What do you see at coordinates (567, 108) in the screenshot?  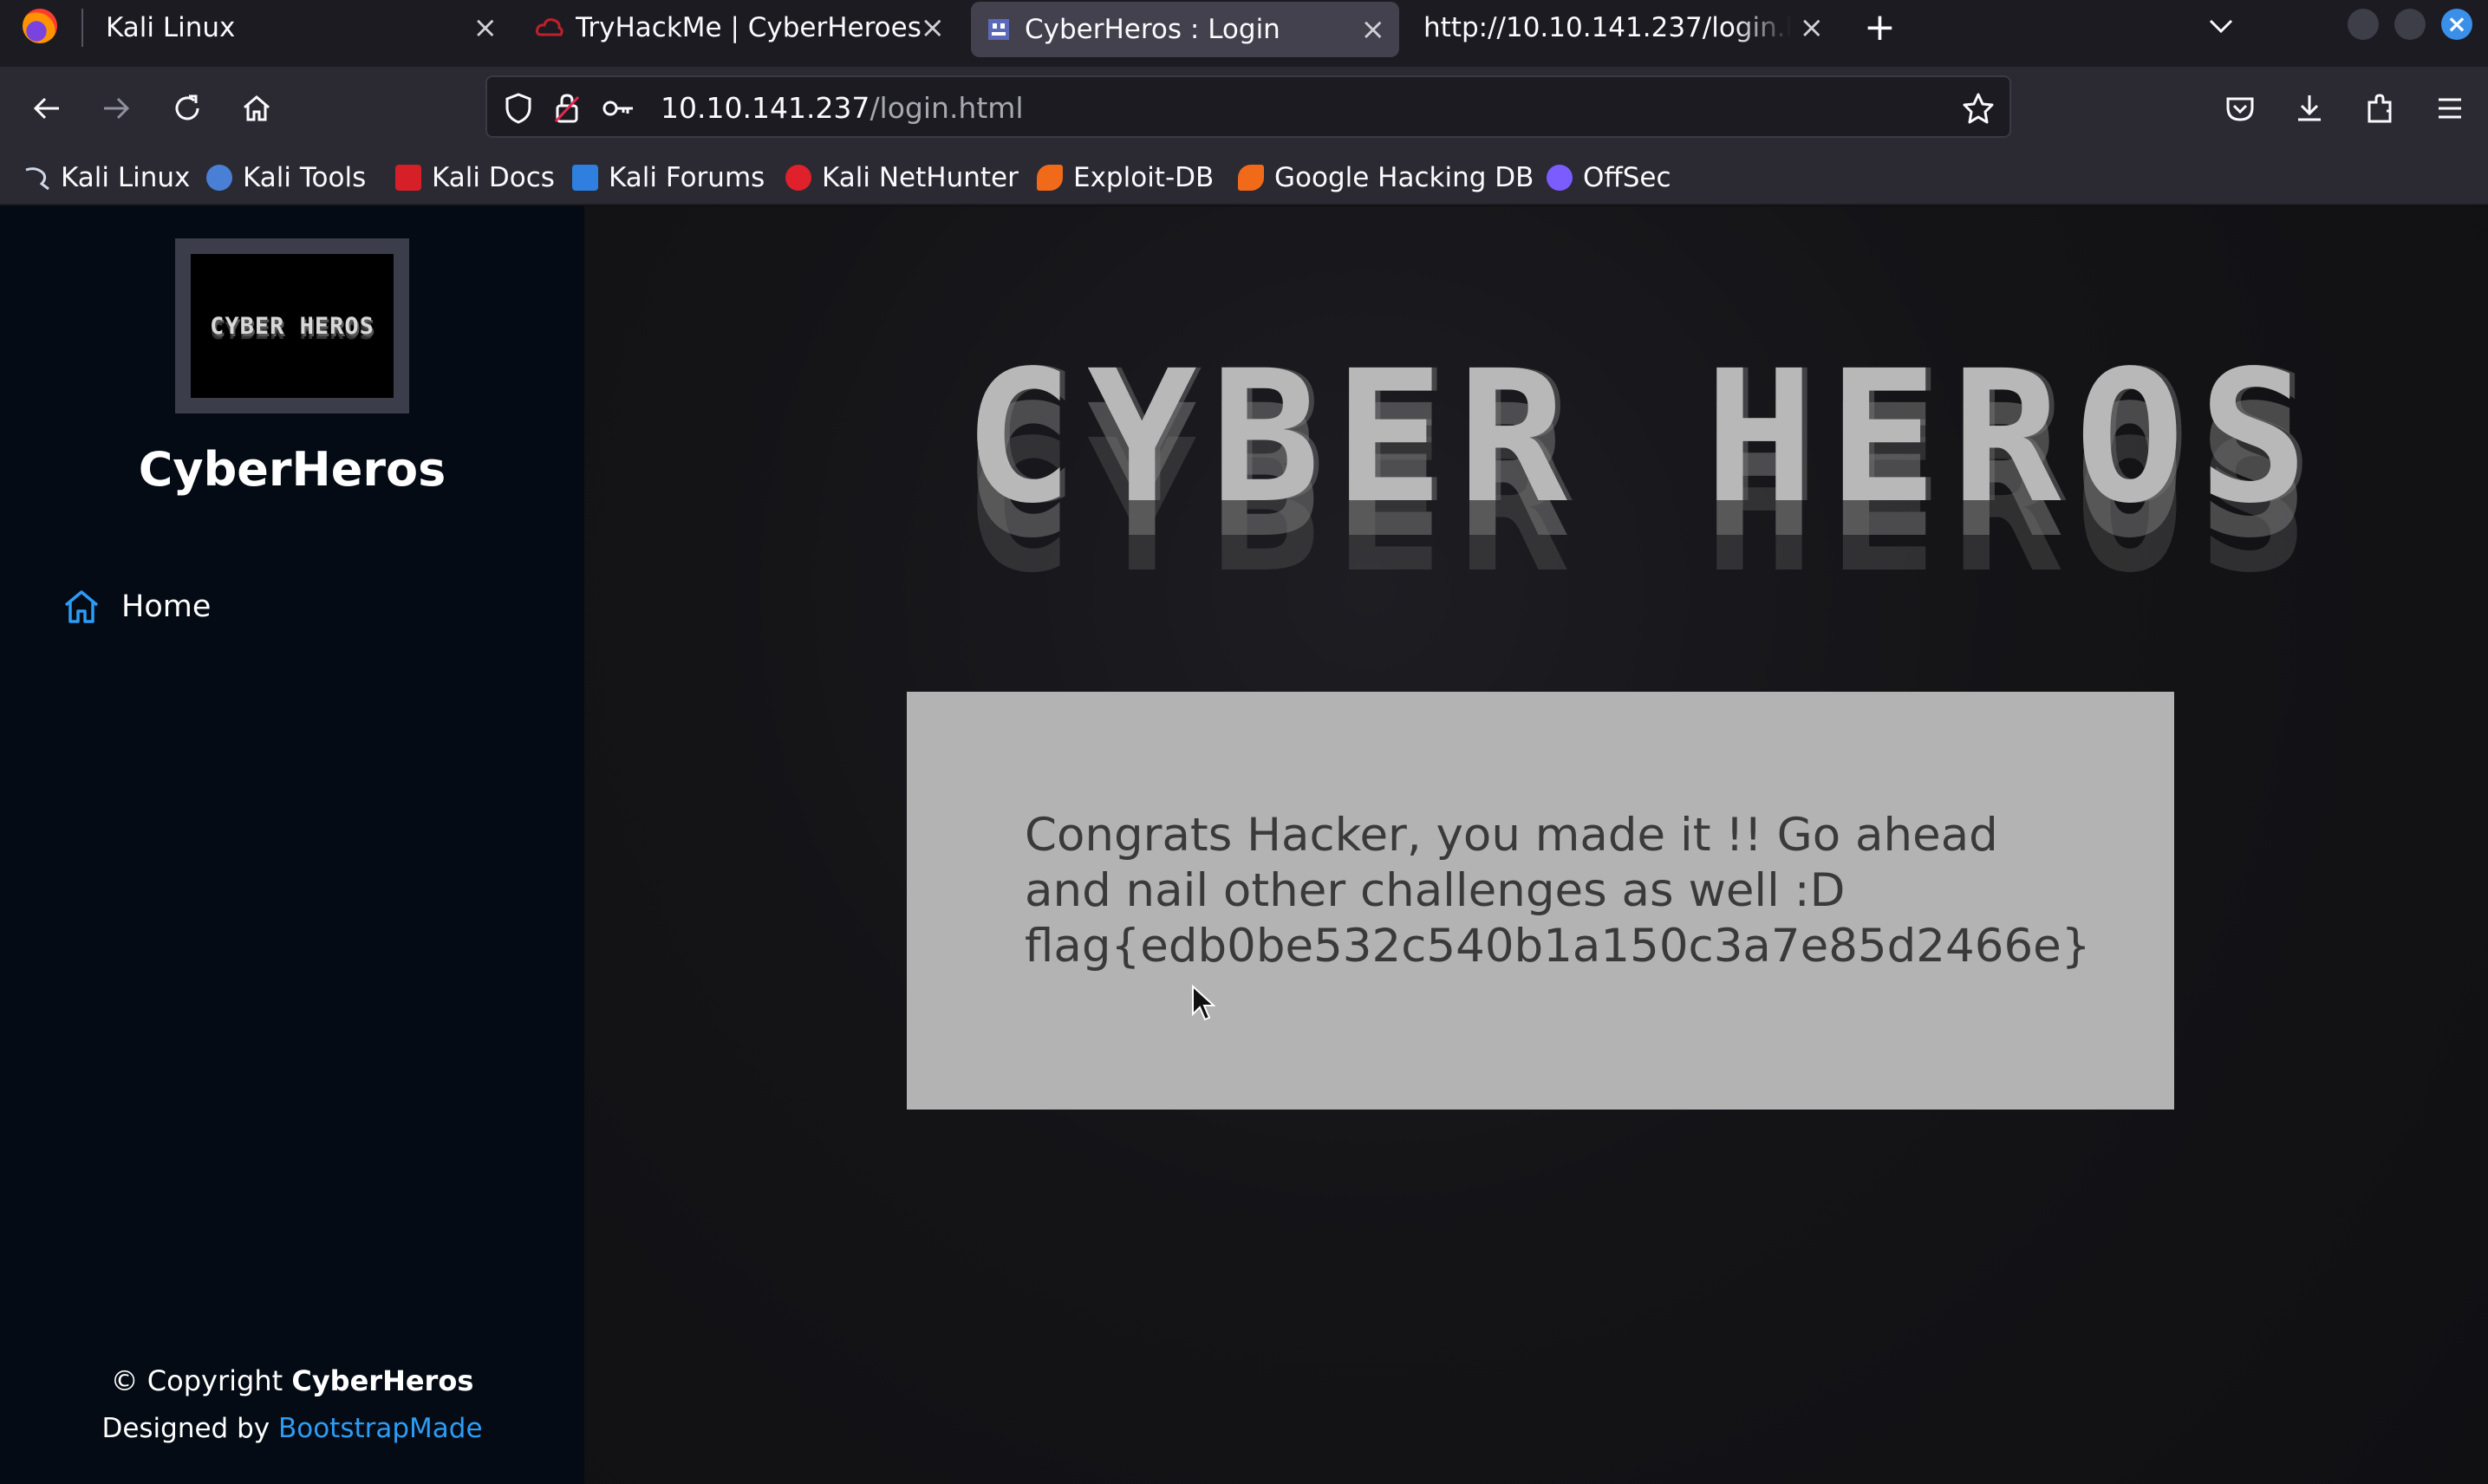 I see `insecure-lock-icon` at bounding box center [567, 108].